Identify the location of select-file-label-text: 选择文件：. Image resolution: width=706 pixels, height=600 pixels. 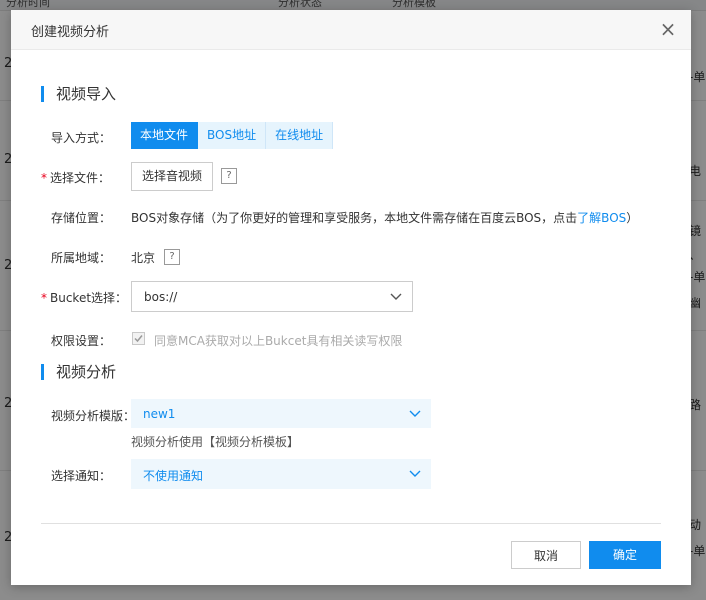
(80, 178).